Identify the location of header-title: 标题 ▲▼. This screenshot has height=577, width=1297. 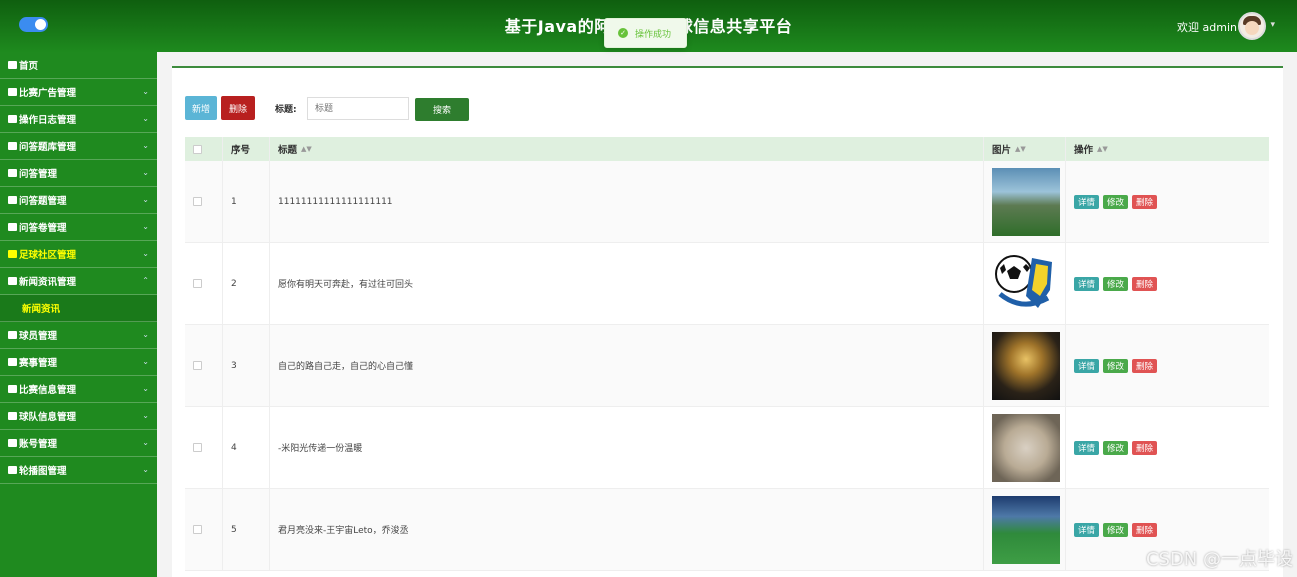
(627, 149).